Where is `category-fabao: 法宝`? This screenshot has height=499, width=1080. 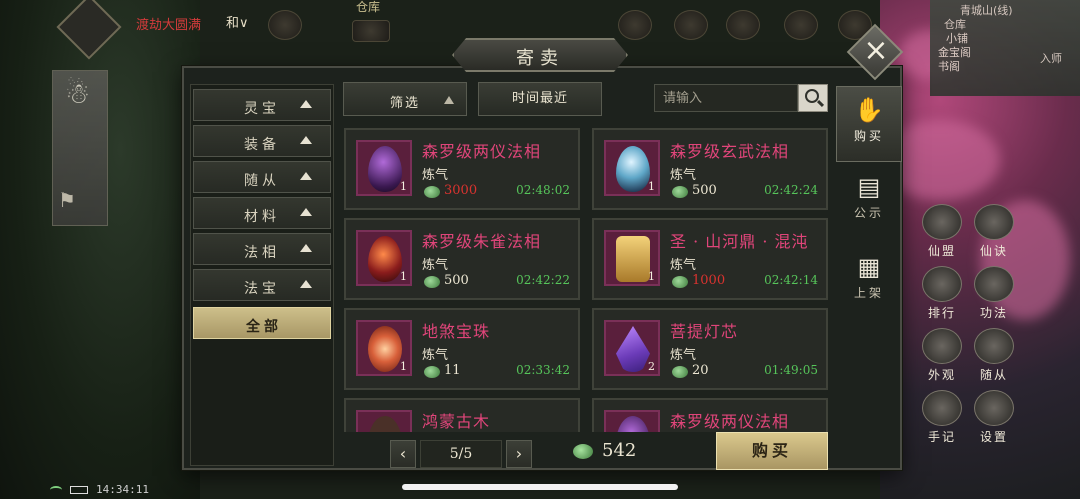 category-fabao: 法宝 is located at coordinates (262, 285).